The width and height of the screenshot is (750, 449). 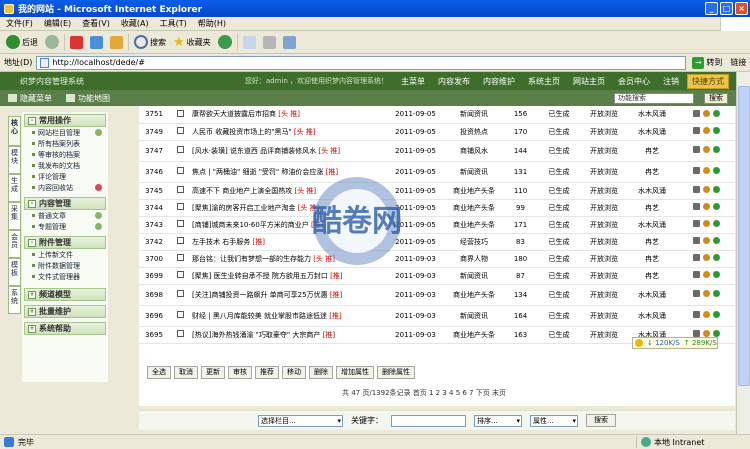 What do you see at coordinates (267, 372) in the screenshot?
I see `recommend-button: 推荐` at bounding box center [267, 372].